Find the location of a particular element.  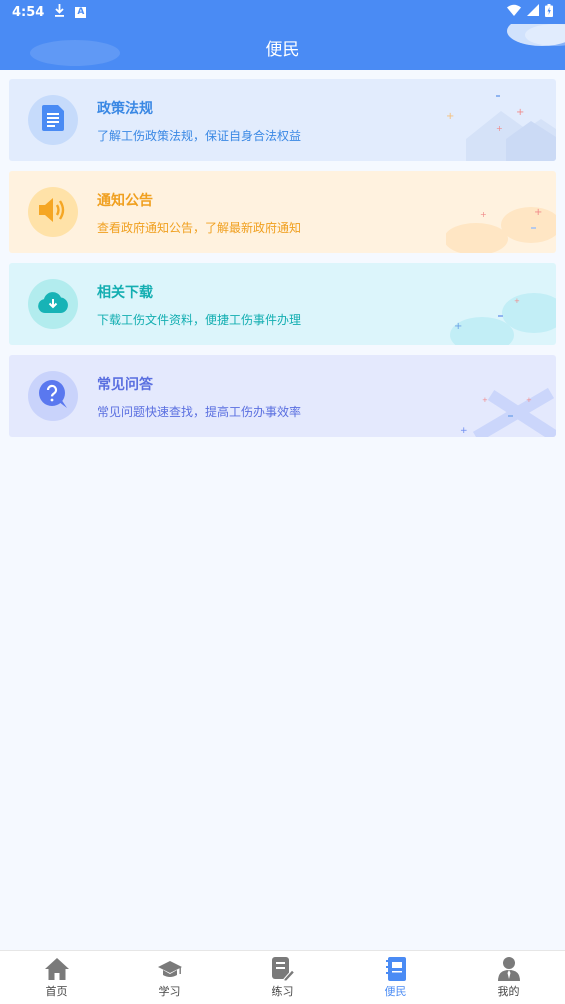

nav-convenience: 便民 is located at coordinates (395, 977).